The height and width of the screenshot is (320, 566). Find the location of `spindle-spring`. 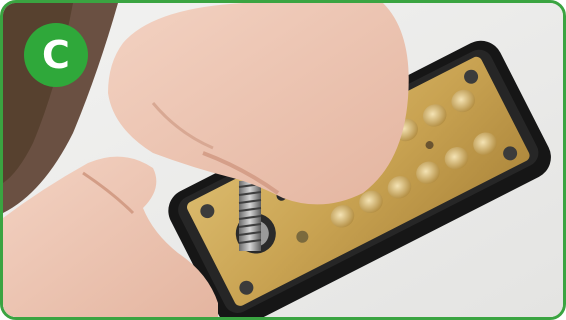

spindle-spring is located at coordinates (250, 216).